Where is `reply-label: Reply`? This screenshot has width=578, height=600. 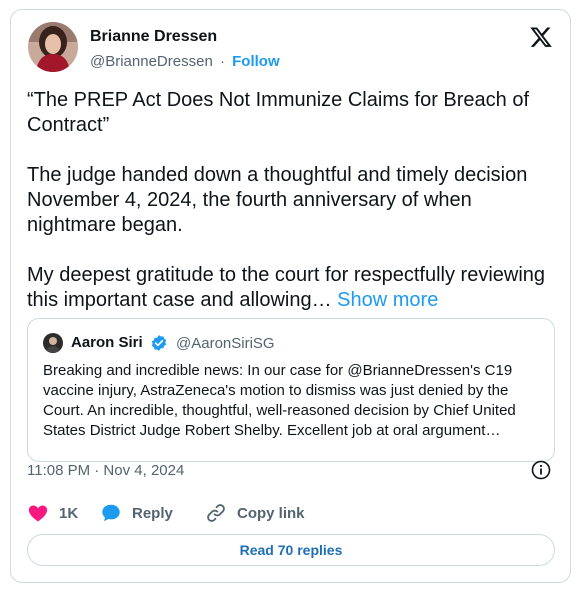 reply-label: Reply is located at coordinates (152, 513).